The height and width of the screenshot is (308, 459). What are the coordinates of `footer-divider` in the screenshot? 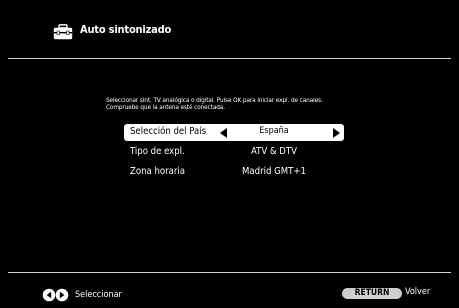 It's located at (229, 272).